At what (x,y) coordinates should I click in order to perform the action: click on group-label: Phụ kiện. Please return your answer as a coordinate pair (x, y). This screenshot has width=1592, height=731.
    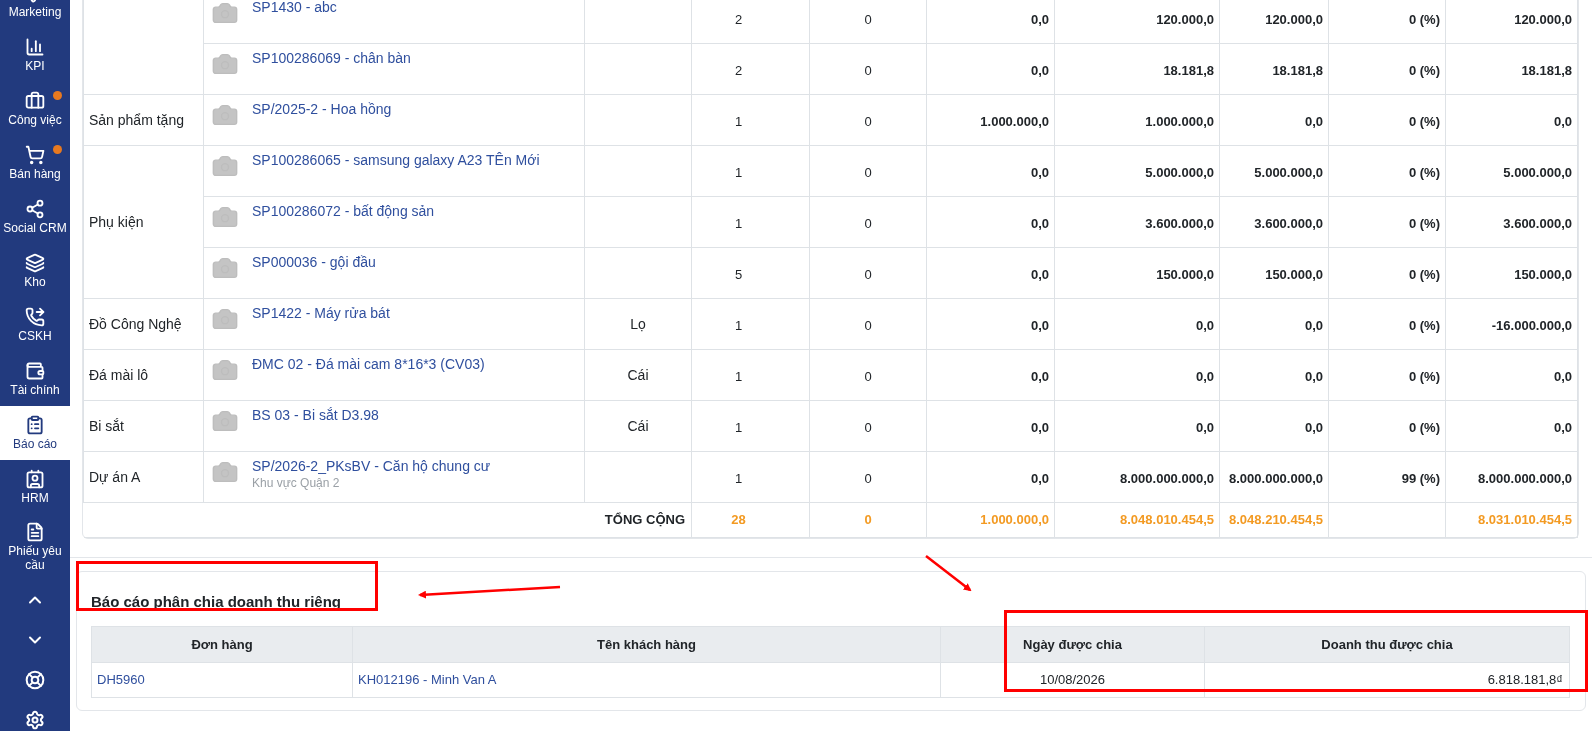
    Looking at the image, I should click on (116, 221).